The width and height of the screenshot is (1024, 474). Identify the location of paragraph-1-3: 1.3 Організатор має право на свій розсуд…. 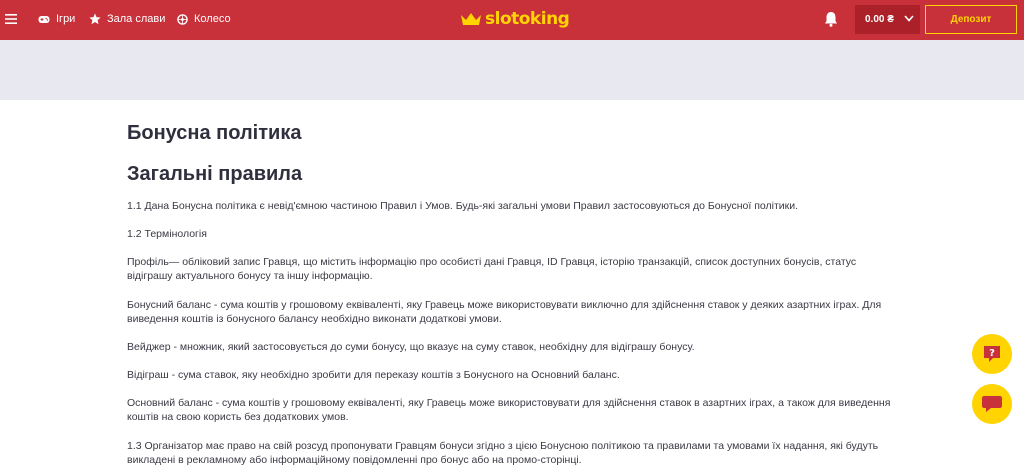
(503, 453).